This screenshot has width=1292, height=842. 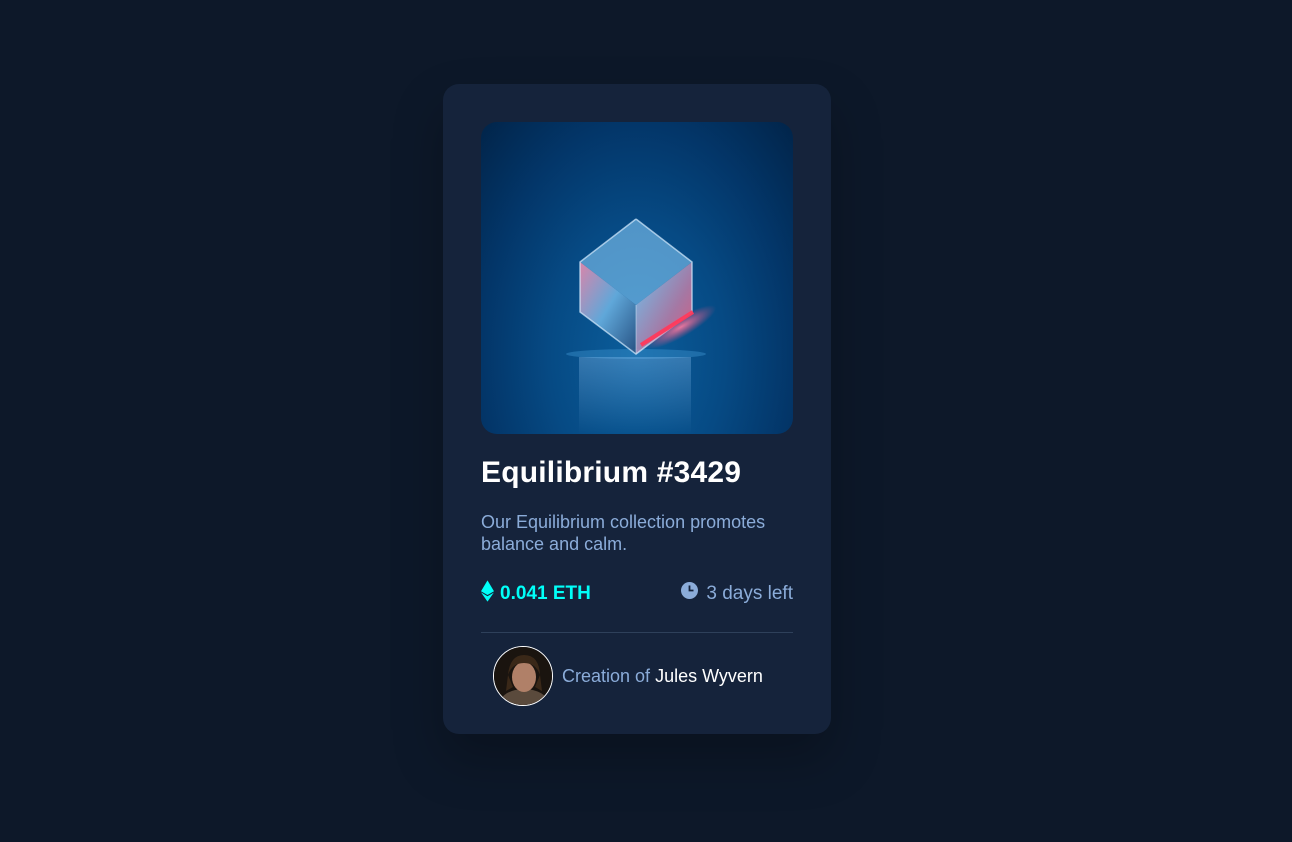 I want to click on price: 0.041 ETH, so click(x=536, y=594).